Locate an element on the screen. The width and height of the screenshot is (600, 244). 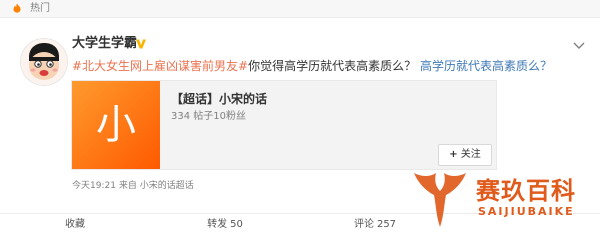
verified-badge-icon is located at coordinates (141, 44).